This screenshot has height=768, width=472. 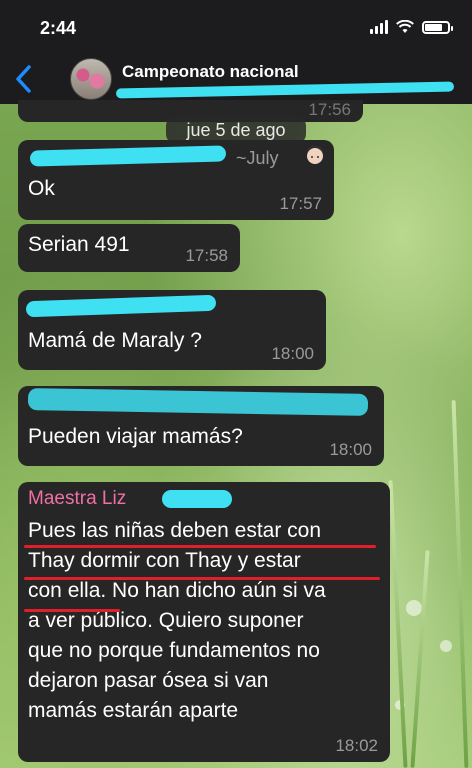 I want to click on message-bubble: Serian 491 17:58, so click(x=129, y=248).